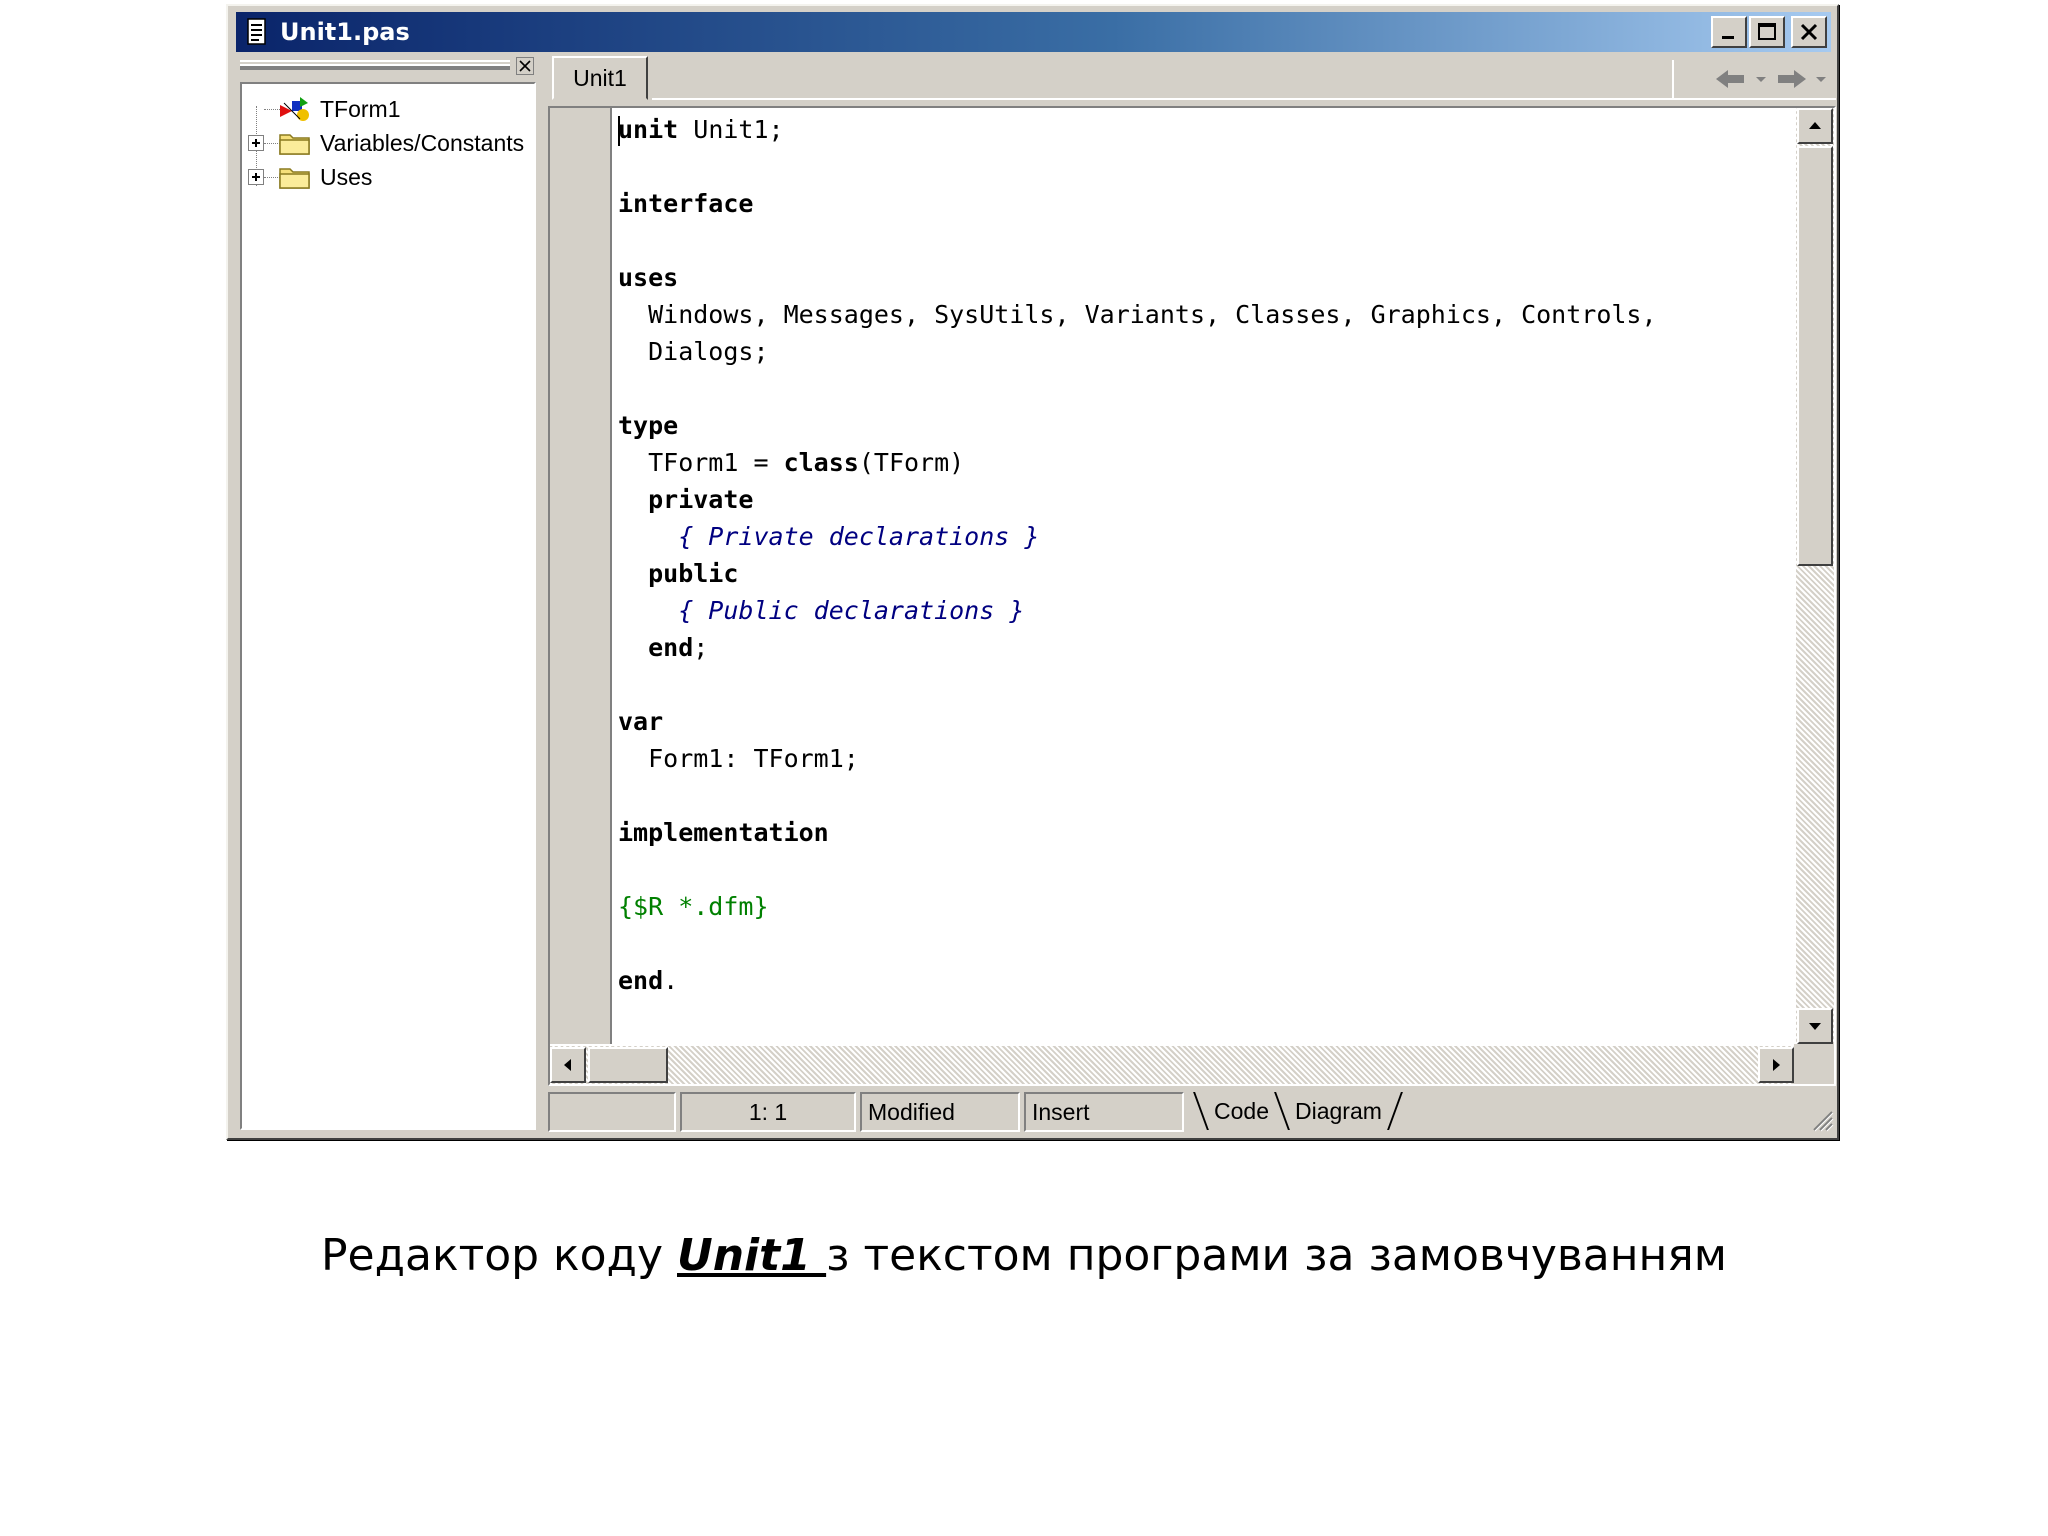  Describe the element at coordinates (1338, 1111) in the screenshot. I see `tab-diagram: Diagram` at that location.